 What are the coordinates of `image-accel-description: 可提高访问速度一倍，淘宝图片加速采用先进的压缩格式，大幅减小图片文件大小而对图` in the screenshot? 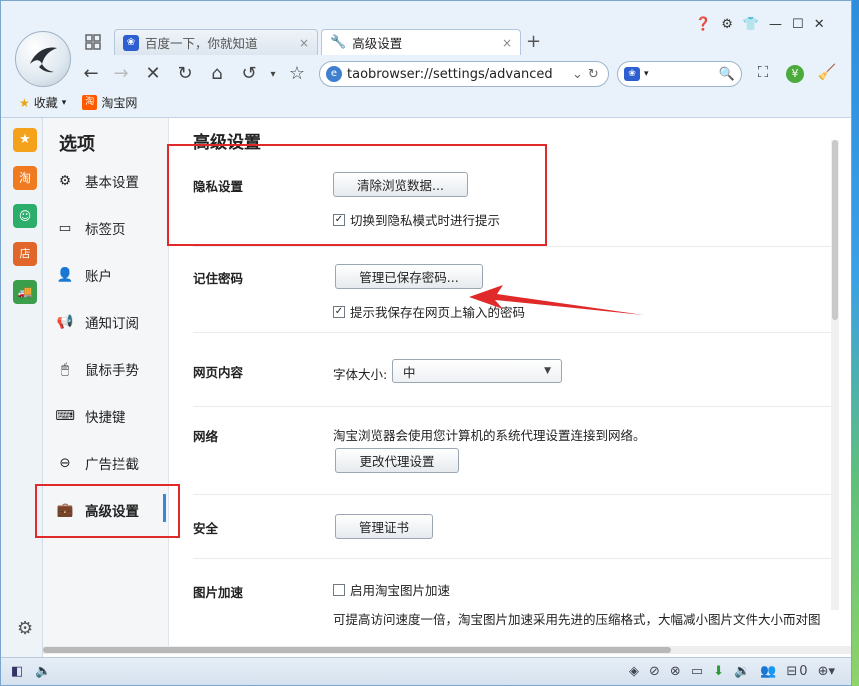 It's located at (577, 619).